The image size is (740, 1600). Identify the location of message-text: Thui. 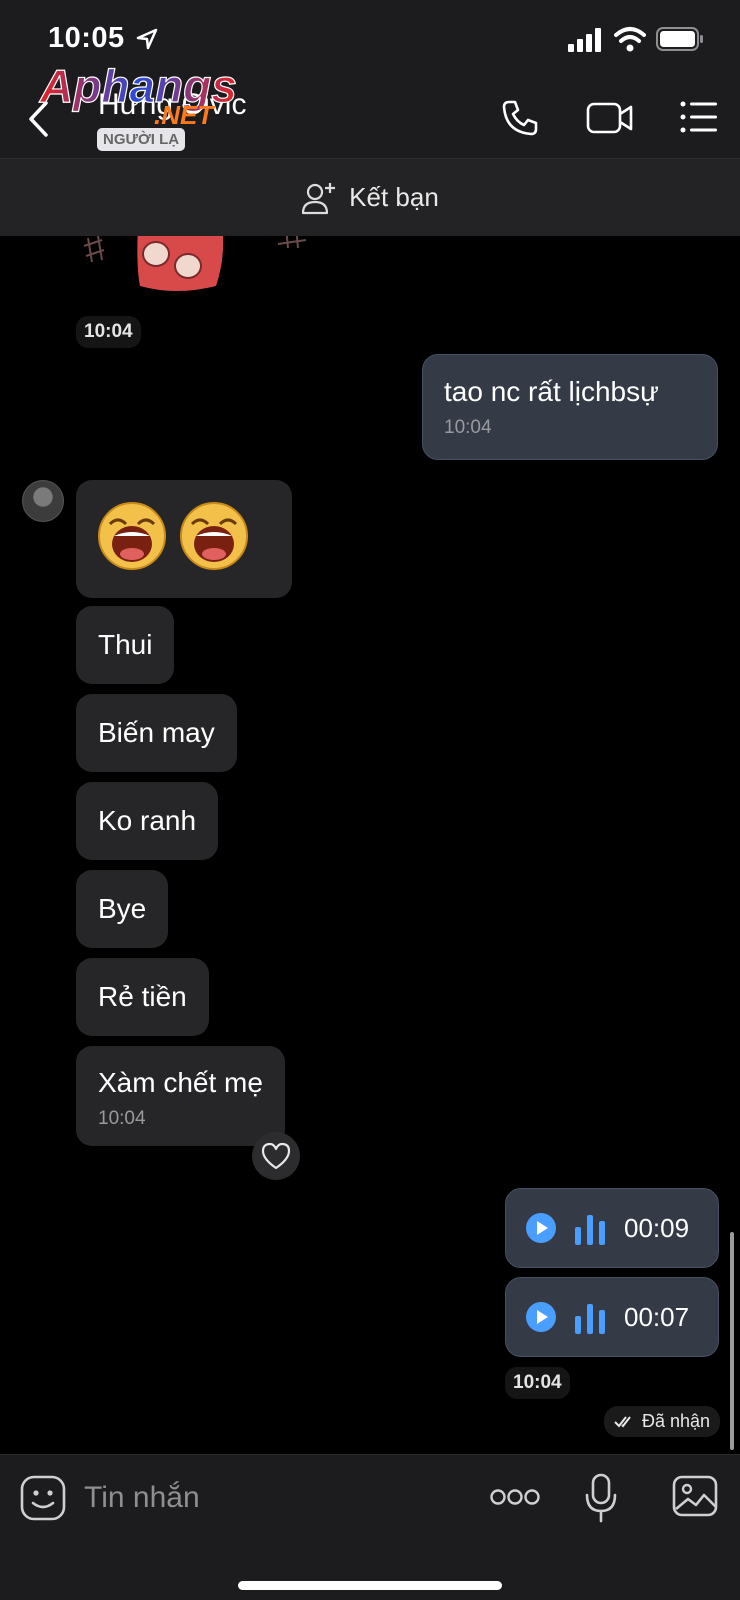
(125, 644).